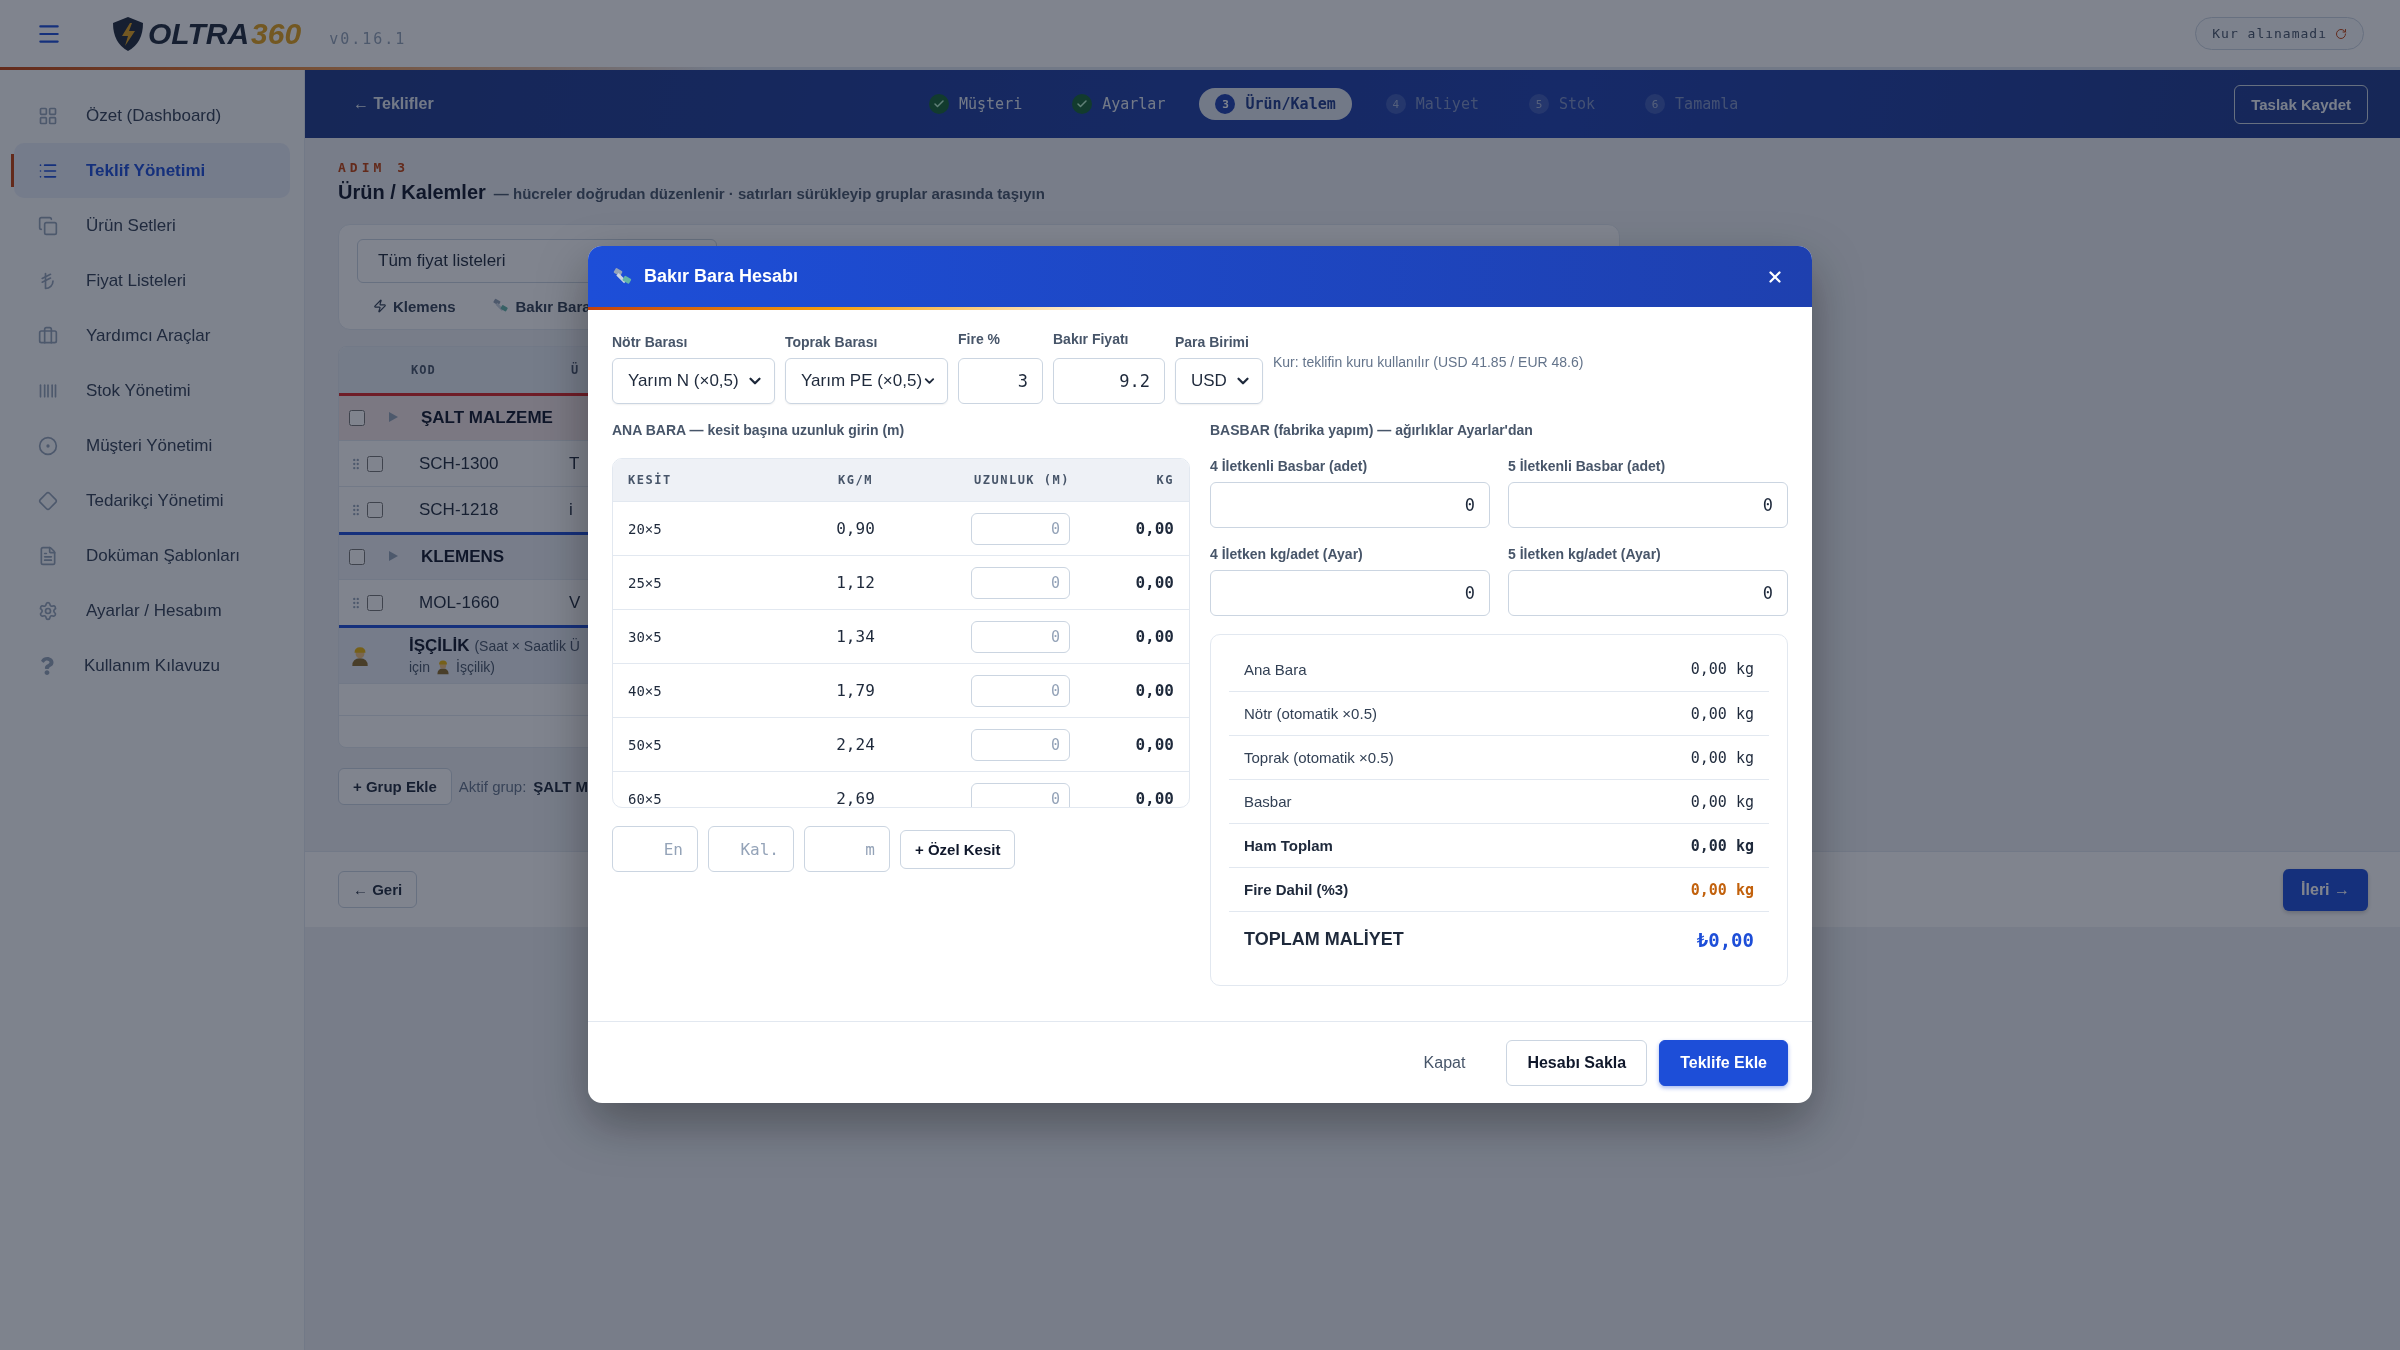 The height and width of the screenshot is (1350, 2400). Describe the element at coordinates (152, 280) in the screenshot. I see `sidebar-item: Fiyat Listeleri` at that location.